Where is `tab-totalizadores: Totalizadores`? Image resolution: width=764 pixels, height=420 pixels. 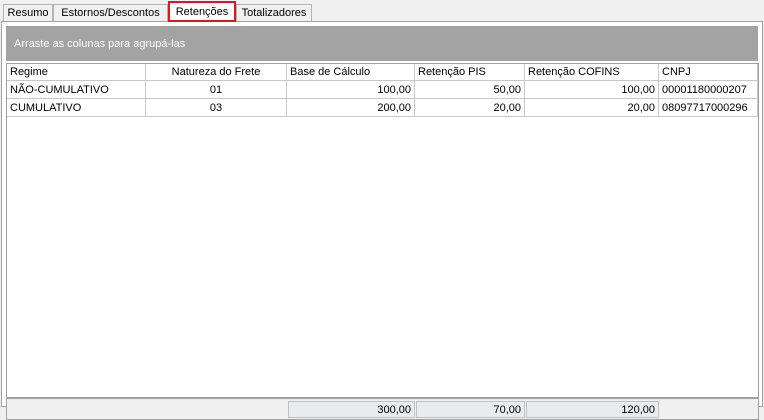
tab-totalizadores: Totalizadores is located at coordinates (274, 12).